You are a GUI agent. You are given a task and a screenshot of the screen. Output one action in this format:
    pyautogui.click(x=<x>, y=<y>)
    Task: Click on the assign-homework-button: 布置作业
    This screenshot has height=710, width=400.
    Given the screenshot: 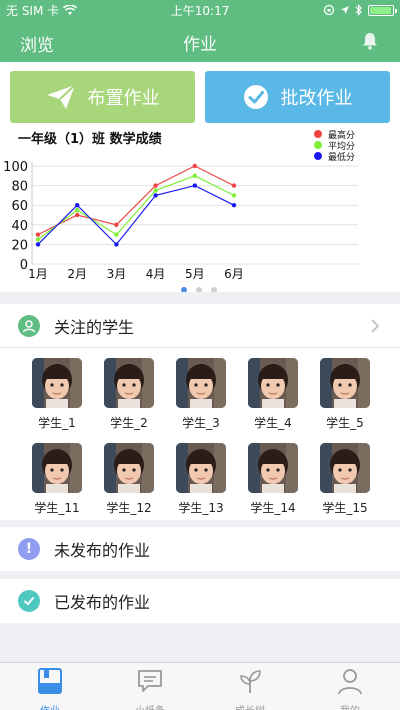 What is the action you would take?
    pyautogui.click(x=102, y=97)
    